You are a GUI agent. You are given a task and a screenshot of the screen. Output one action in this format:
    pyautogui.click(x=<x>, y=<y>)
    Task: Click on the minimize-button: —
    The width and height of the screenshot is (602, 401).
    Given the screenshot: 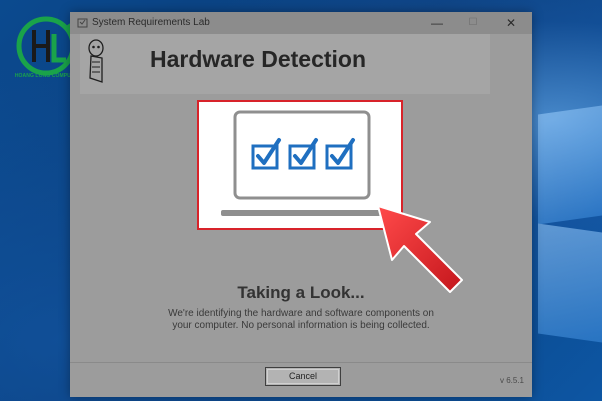 What is the action you would take?
    pyautogui.click(x=437, y=23)
    